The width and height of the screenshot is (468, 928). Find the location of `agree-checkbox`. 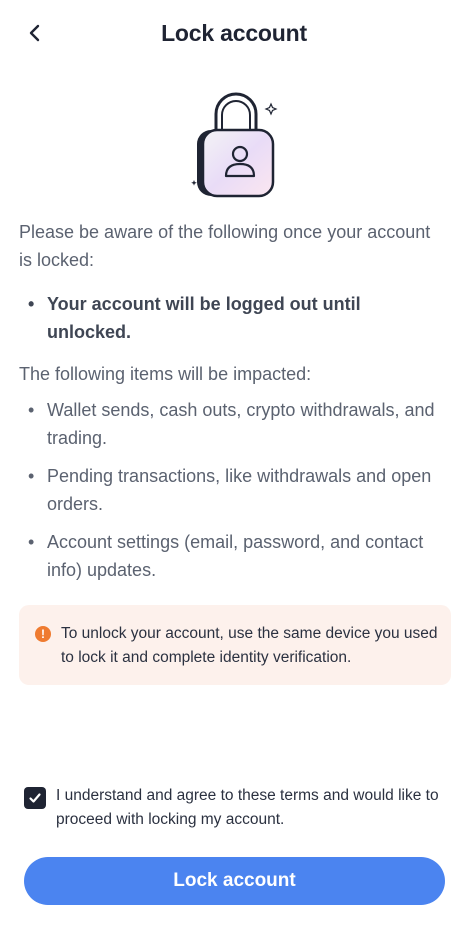

agree-checkbox is located at coordinates (35, 798).